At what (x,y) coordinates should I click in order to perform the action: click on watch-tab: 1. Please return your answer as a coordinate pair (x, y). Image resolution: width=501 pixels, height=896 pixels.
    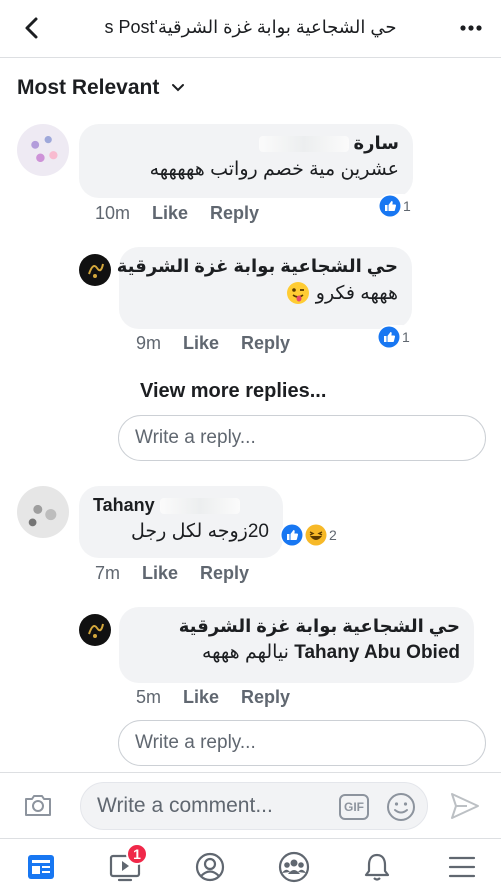
    Looking at the image, I should click on (128, 865).